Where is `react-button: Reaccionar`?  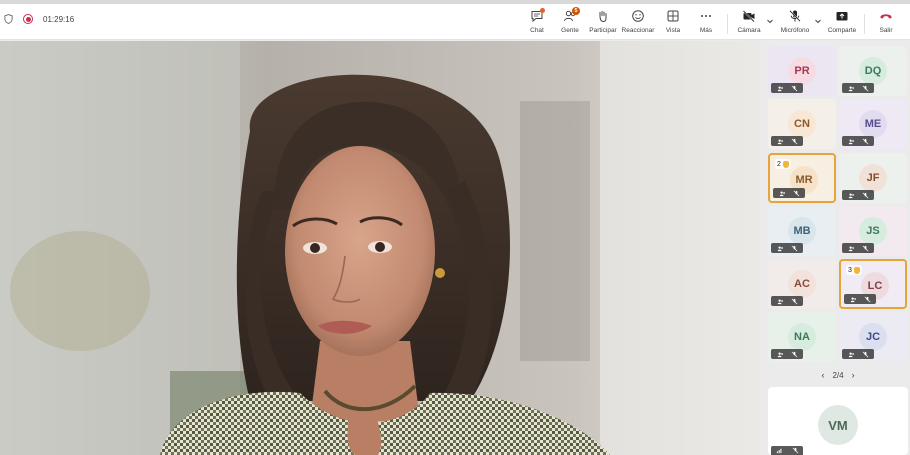
react-button: Reaccionar is located at coordinates (638, 24).